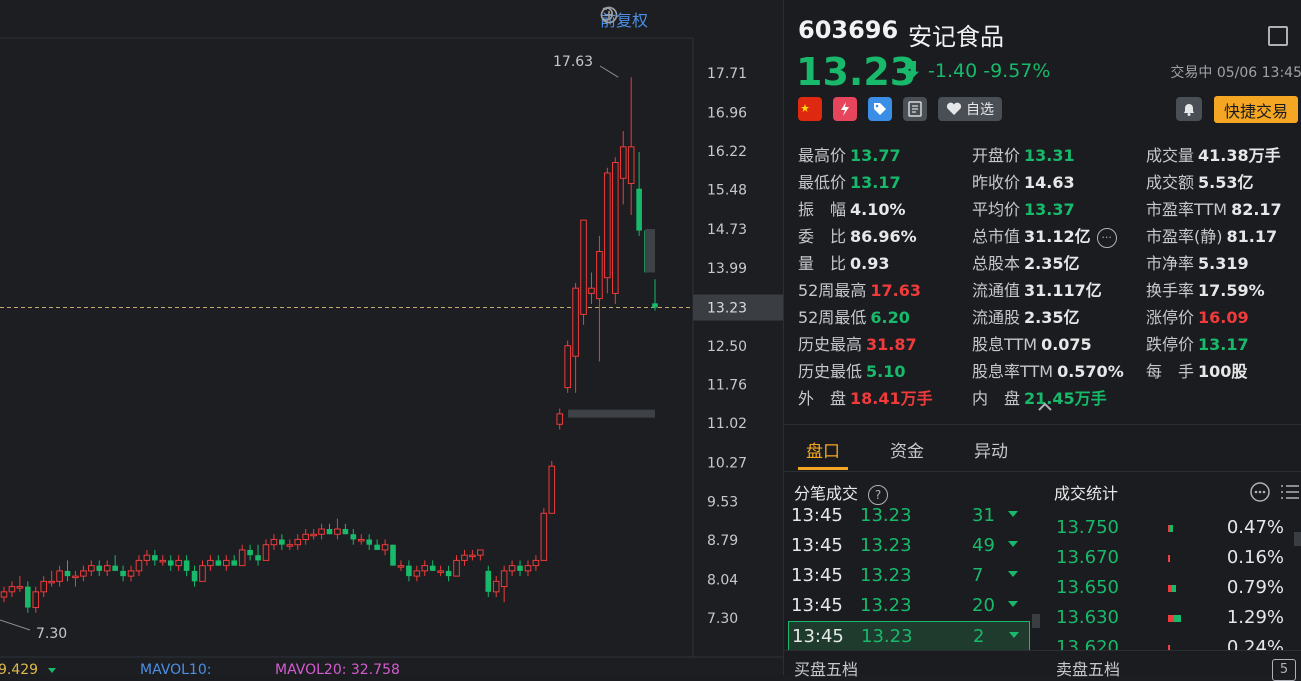 This screenshot has height=681, width=1301. What do you see at coordinates (822, 182) in the screenshot?
I see `stat-label: 最低价` at bounding box center [822, 182].